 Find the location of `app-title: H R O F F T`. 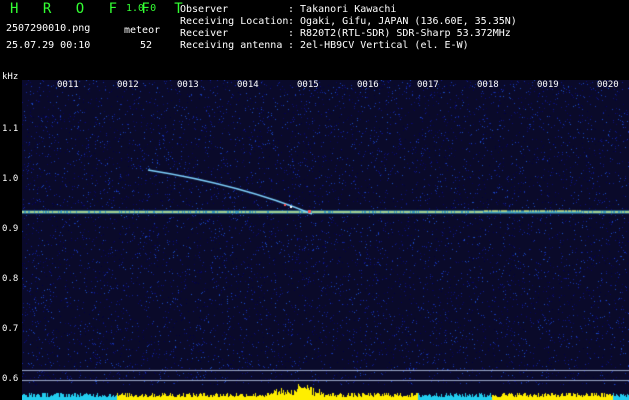

app-title: H R O F F T is located at coordinates (100, 9).